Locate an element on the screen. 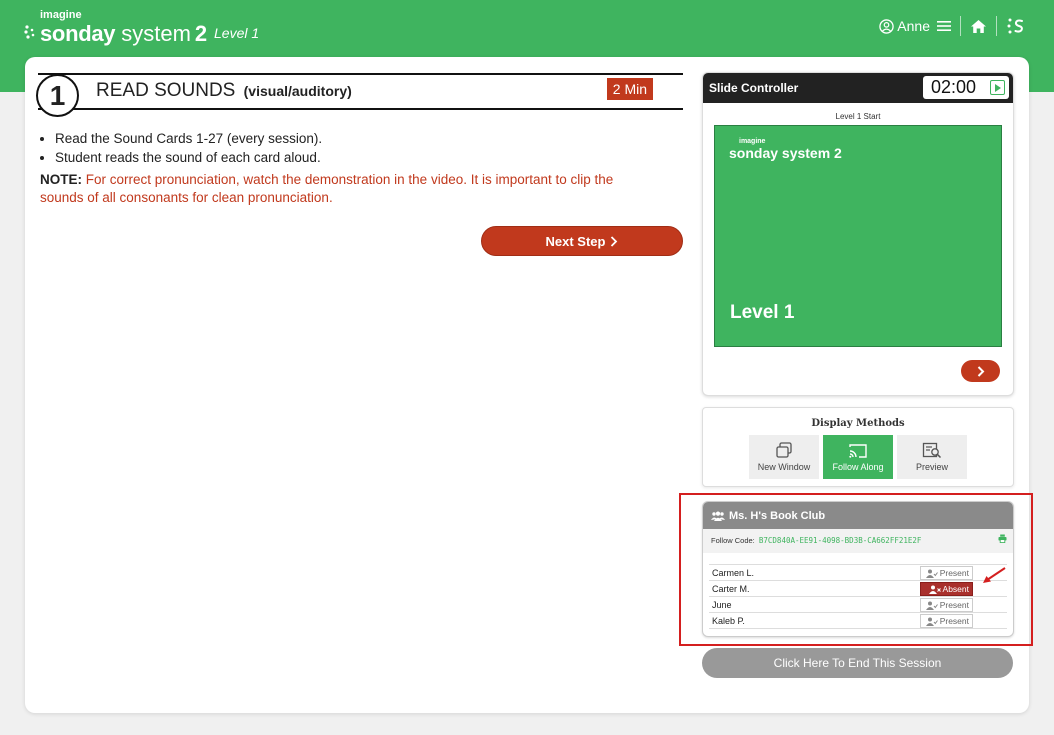 The height and width of the screenshot is (735, 1054). display-methods-panel: Display Methods New Window Follow Along is located at coordinates (858, 447).